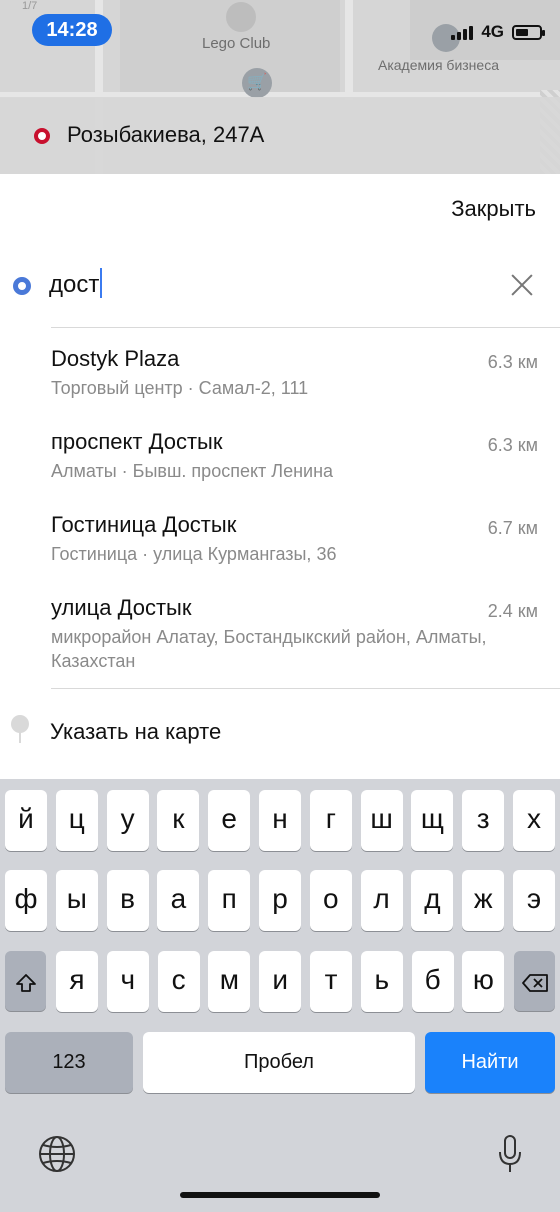 This screenshot has height=1212, width=560. I want to click on letter-key: ж, so click(483, 900).